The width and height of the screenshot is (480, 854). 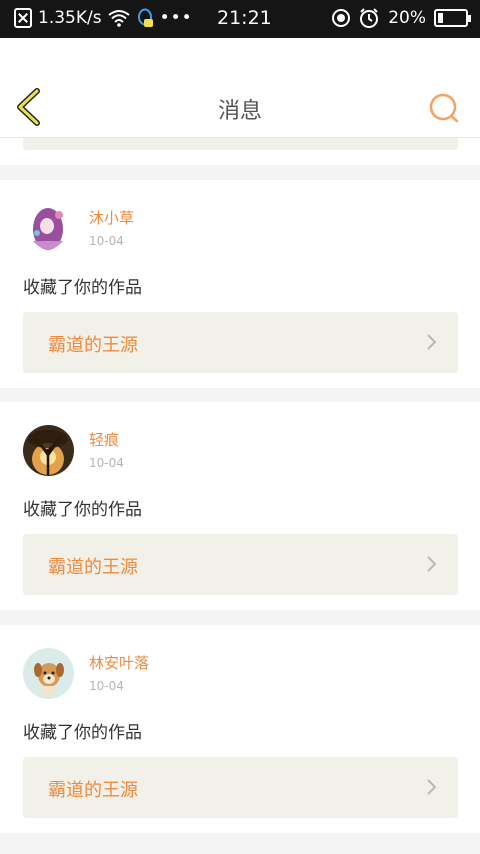 What do you see at coordinates (444, 108) in the screenshot?
I see `search-icon` at bounding box center [444, 108].